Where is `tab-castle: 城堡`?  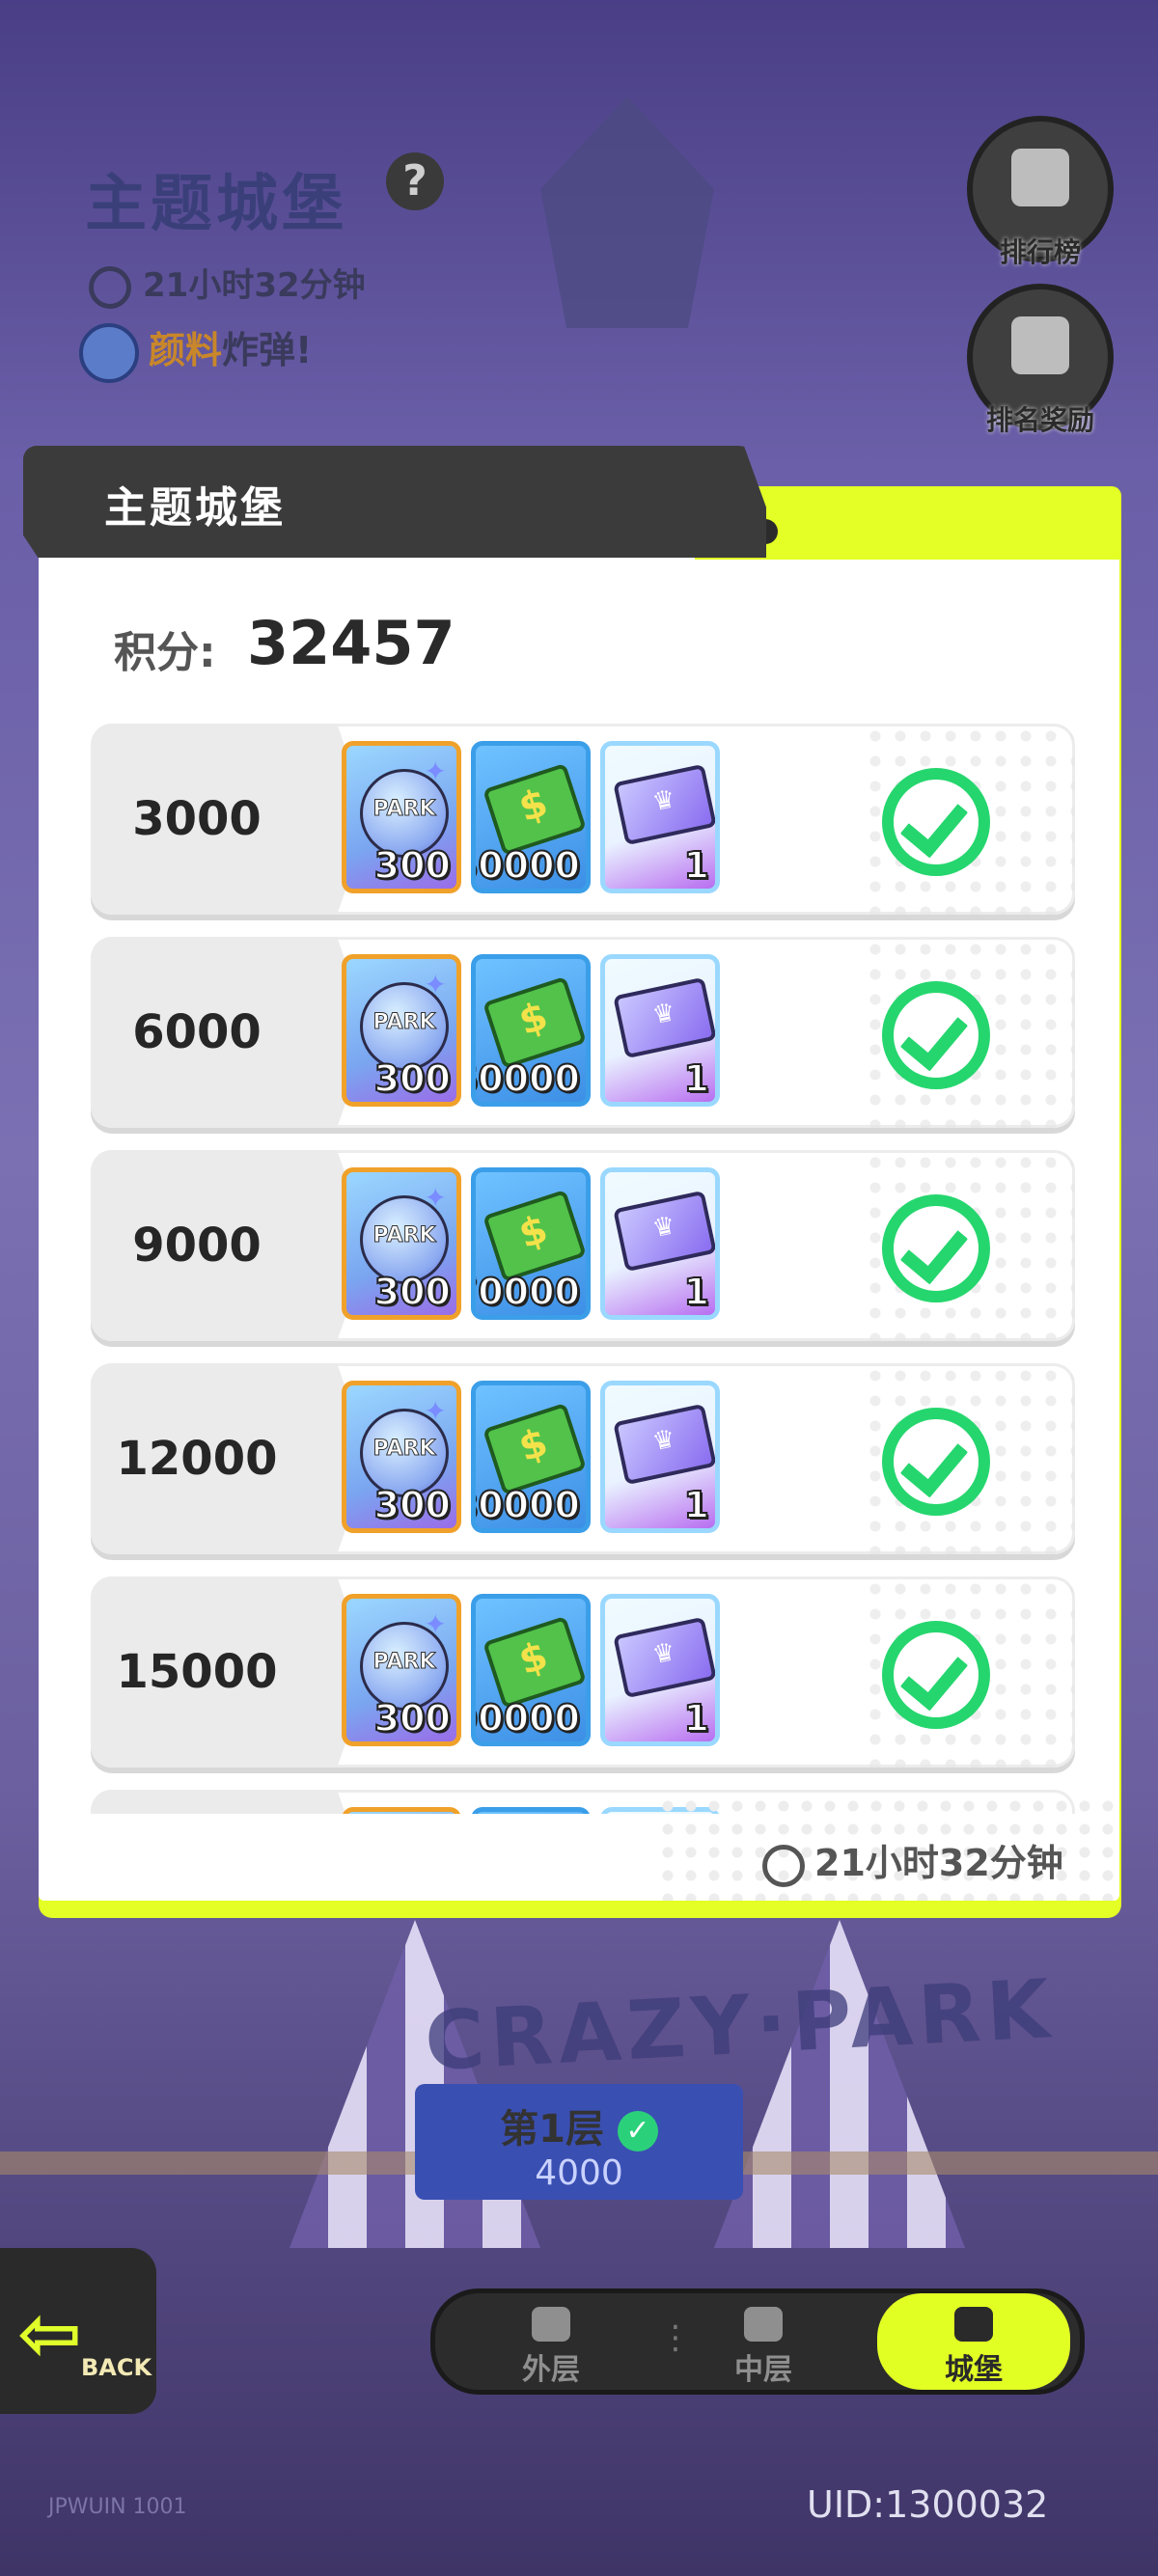 tab-castle: 城堡 is located at coordinates (973, 2342).